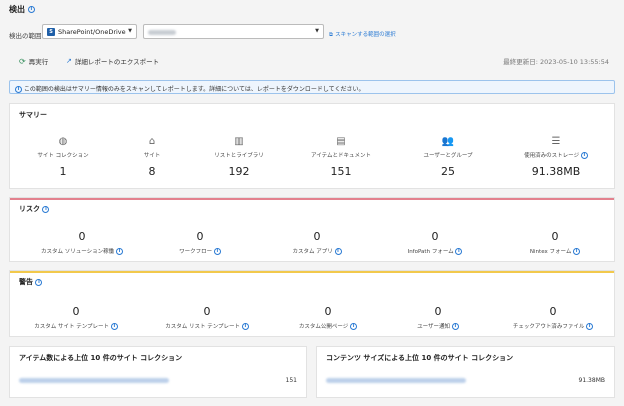 The image size is (624, 406). Describe the element at coordinates (22, 9) in the screenshot. I see `page-title: 検出 i` at that location.